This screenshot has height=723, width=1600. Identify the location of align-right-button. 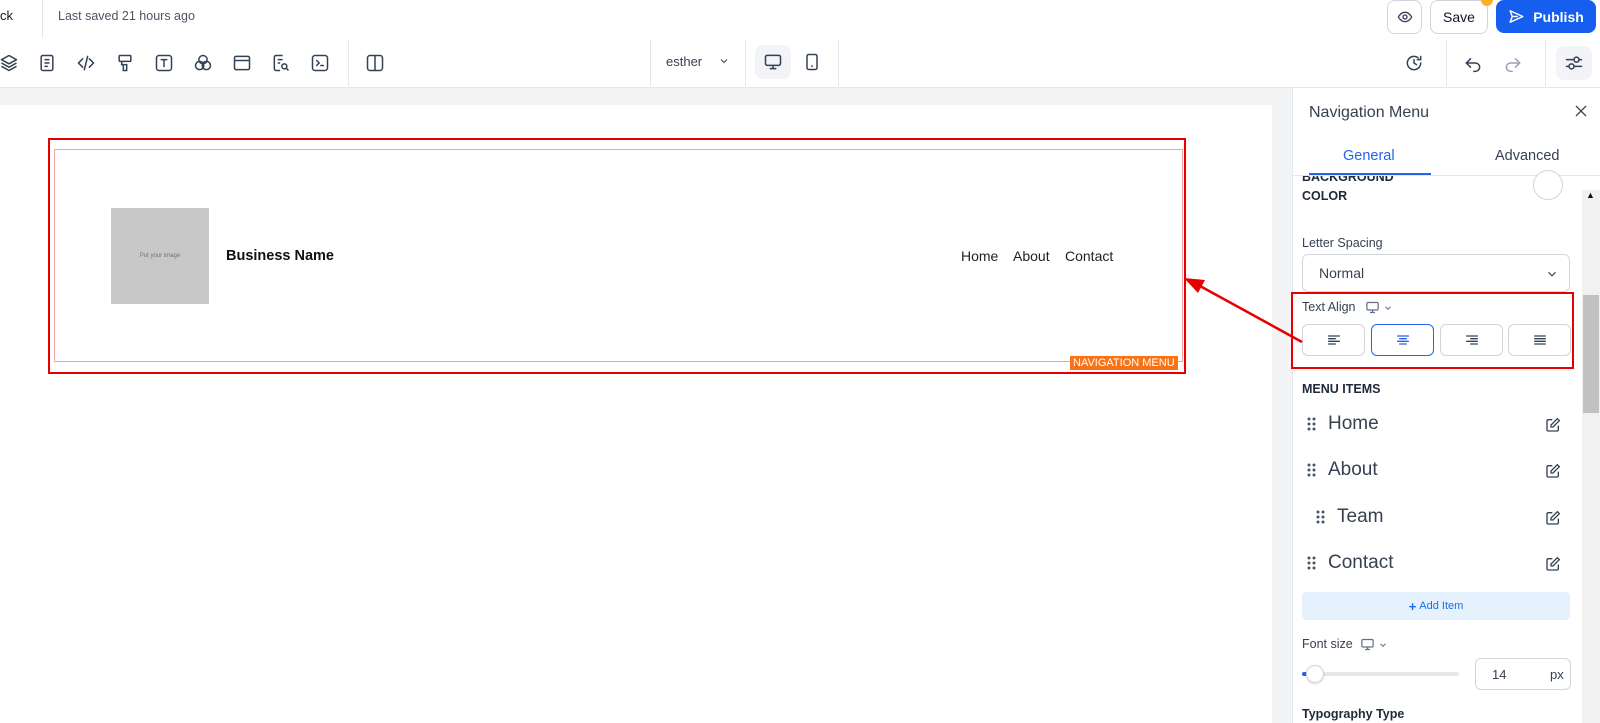
(1471, 340).